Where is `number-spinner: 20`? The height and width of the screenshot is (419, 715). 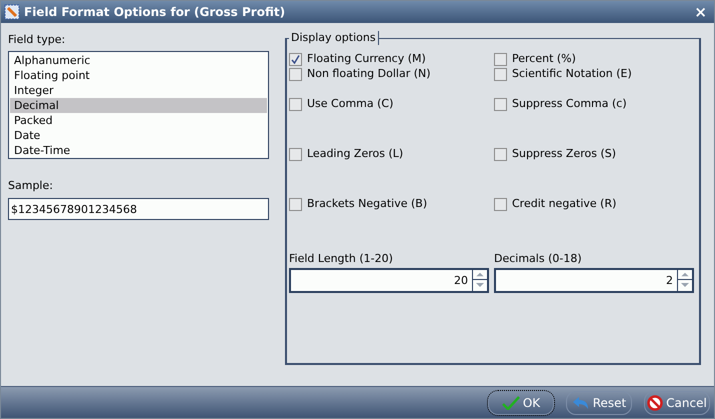 number-spinner: 20 is located at coordinates (389, 280).